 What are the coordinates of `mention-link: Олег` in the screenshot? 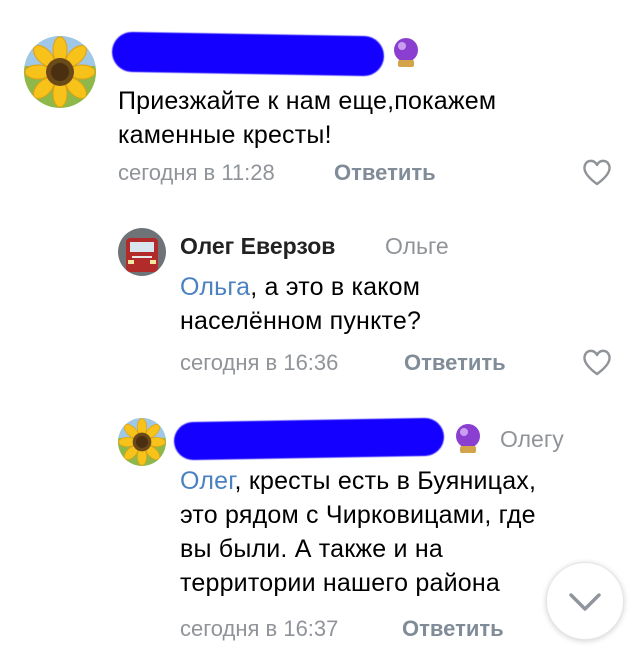 It's located at (207, 481).